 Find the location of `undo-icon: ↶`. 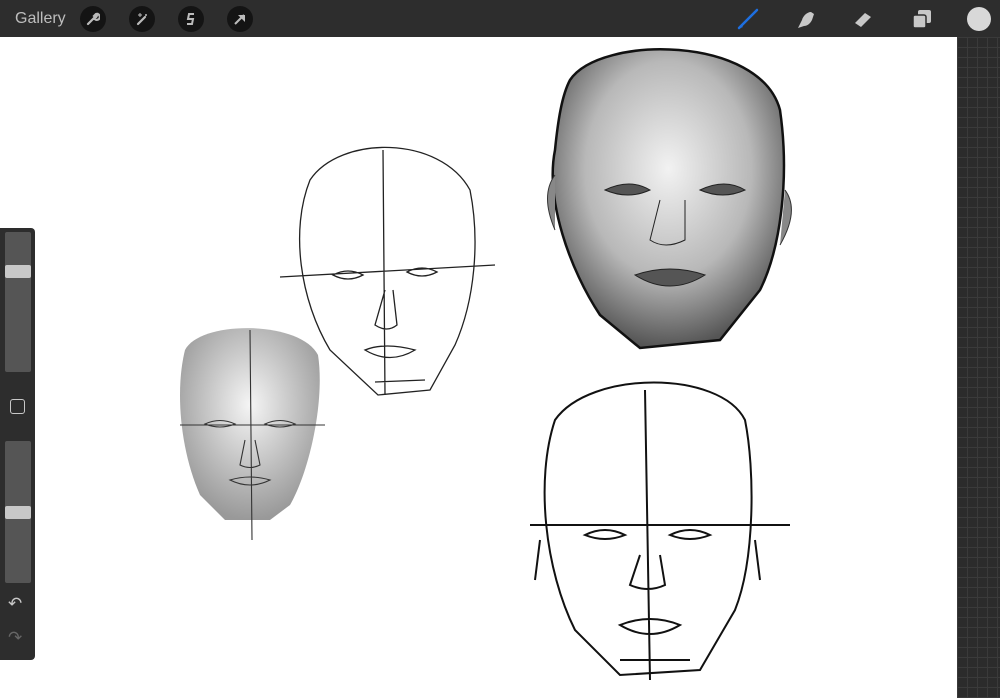

undo-icon: ↶ is located at coordinates (15, 604).